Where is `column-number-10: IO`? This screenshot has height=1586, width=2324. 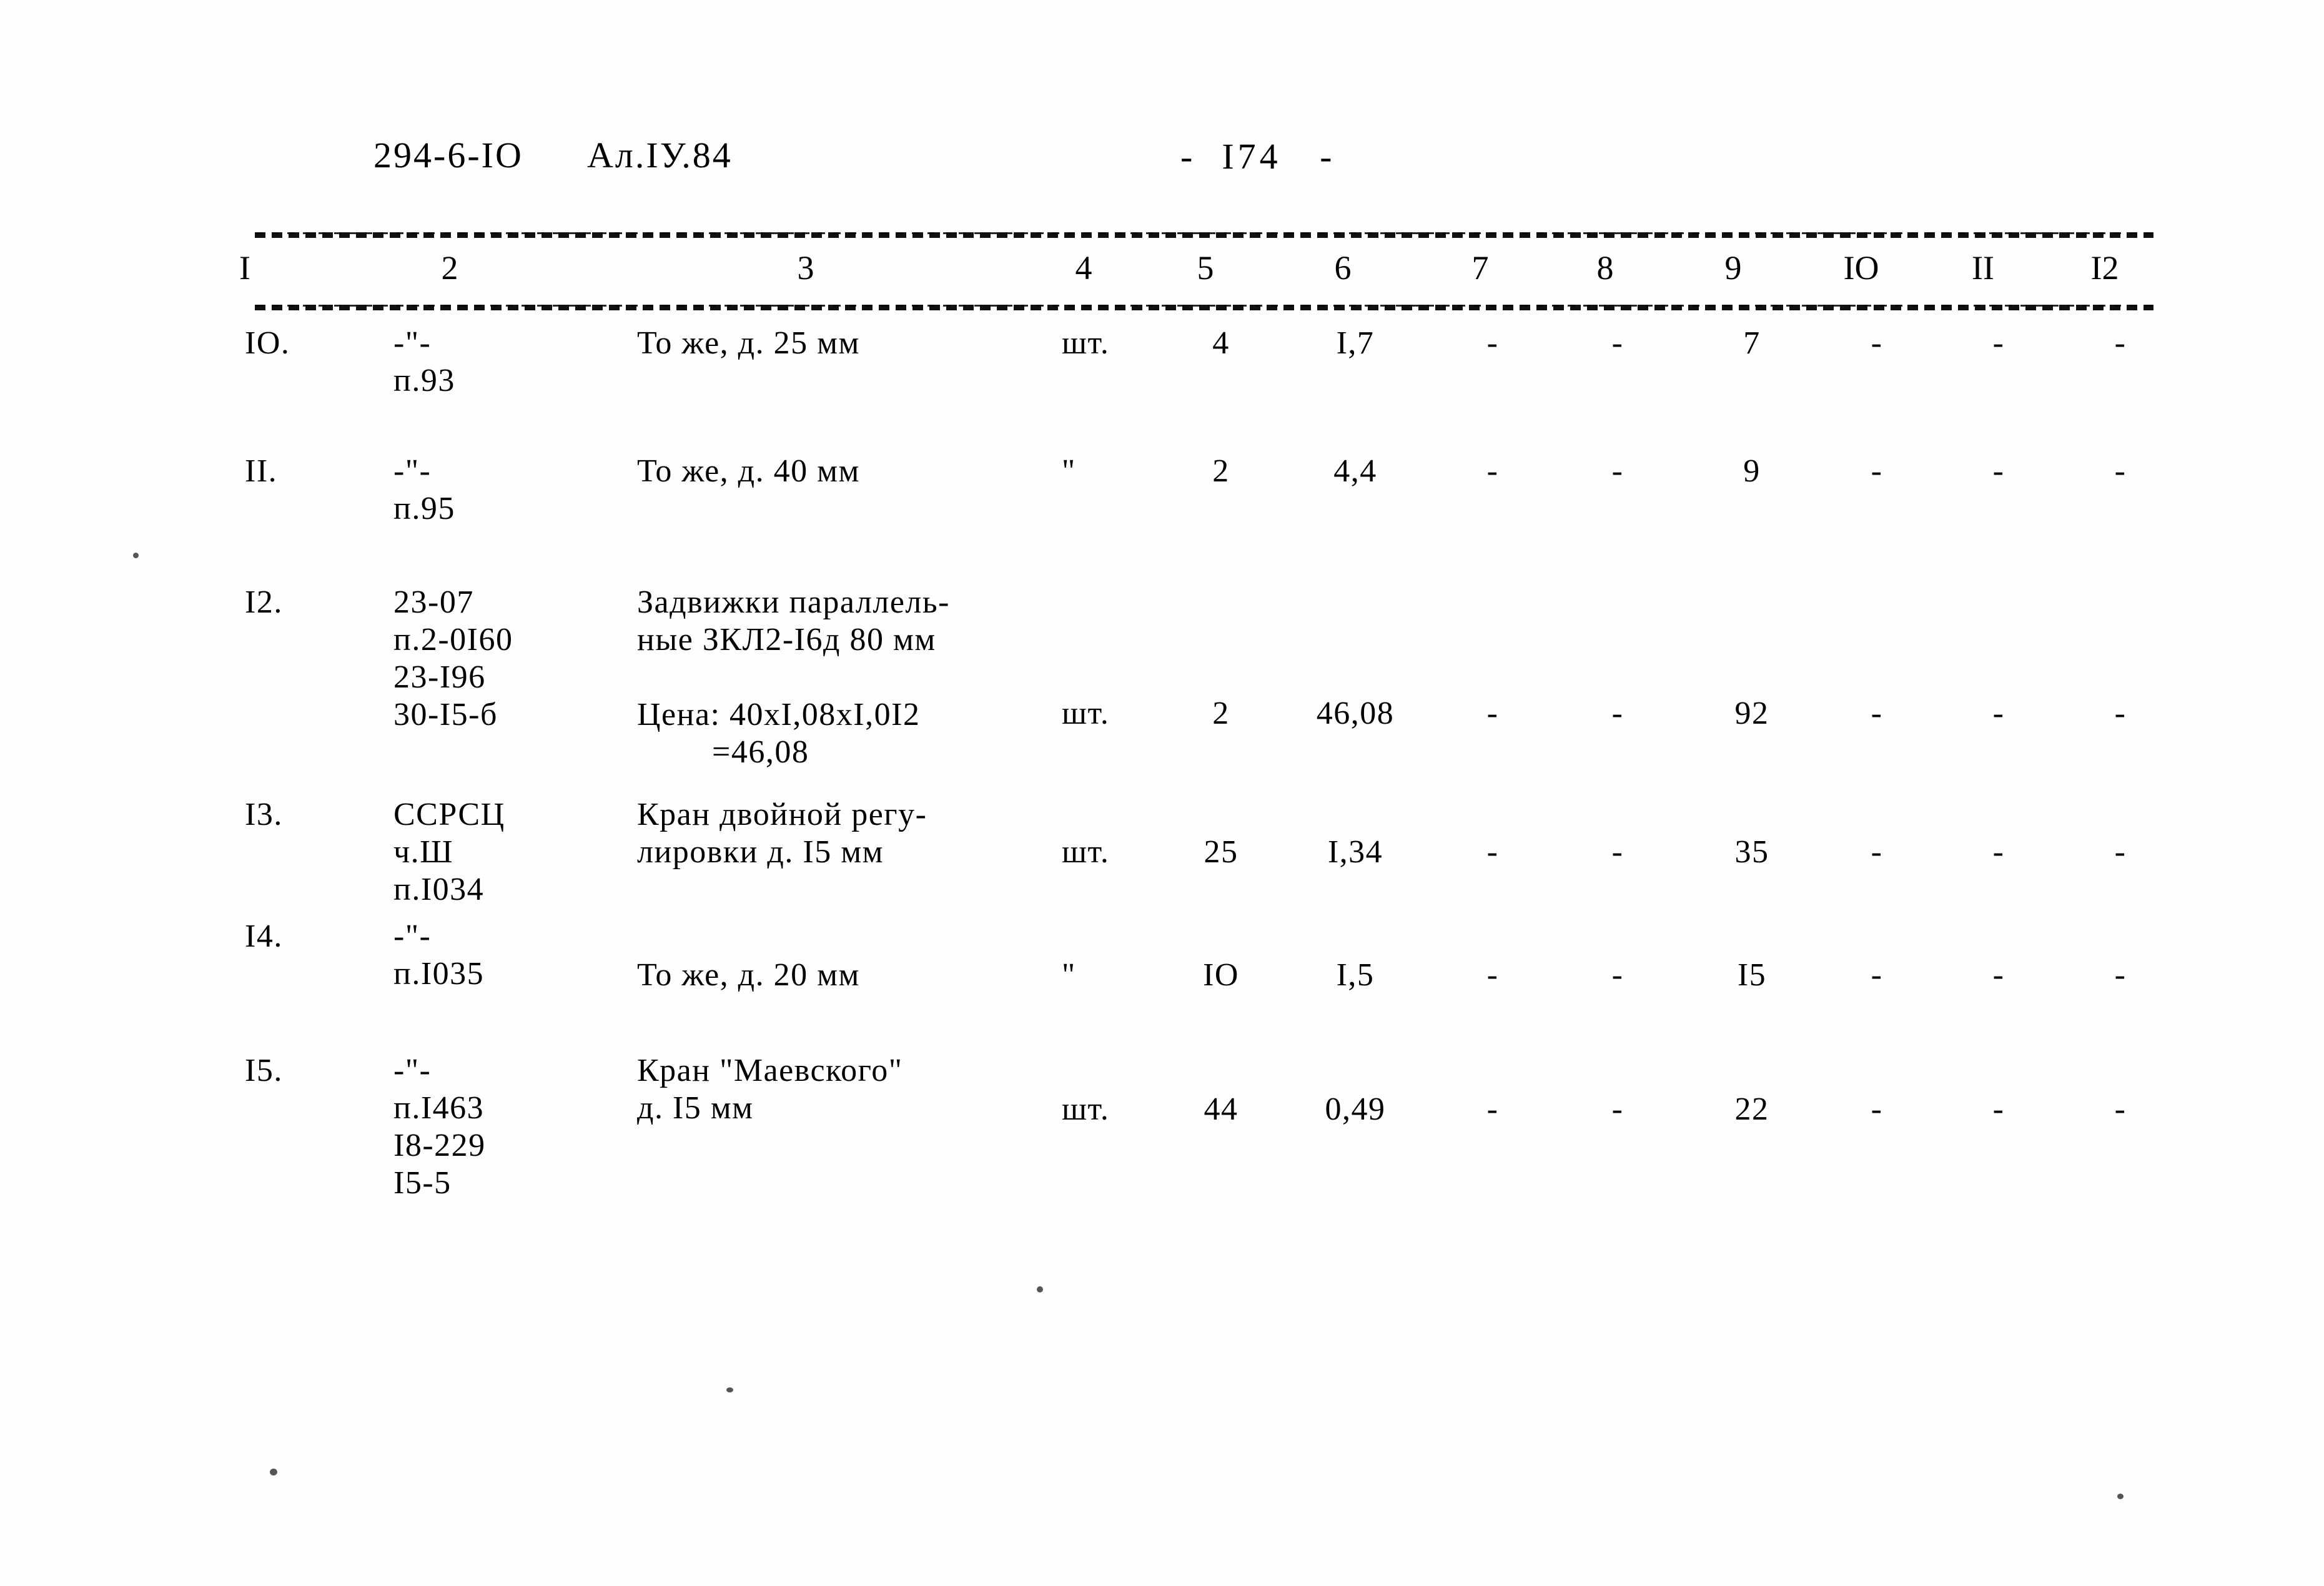
column-number-10: IO is located at coordinates (1861, 268).